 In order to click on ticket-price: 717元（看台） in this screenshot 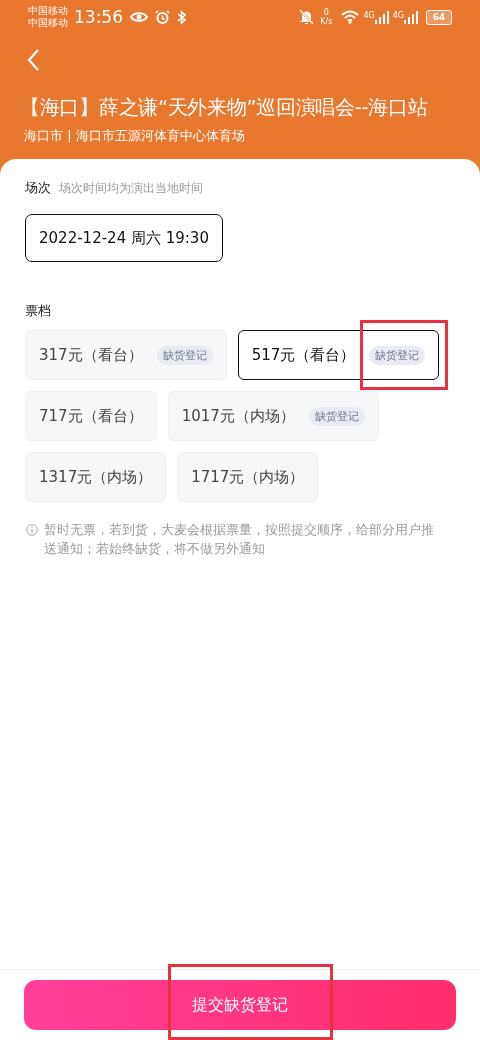, I will do `click(91, 416)`.